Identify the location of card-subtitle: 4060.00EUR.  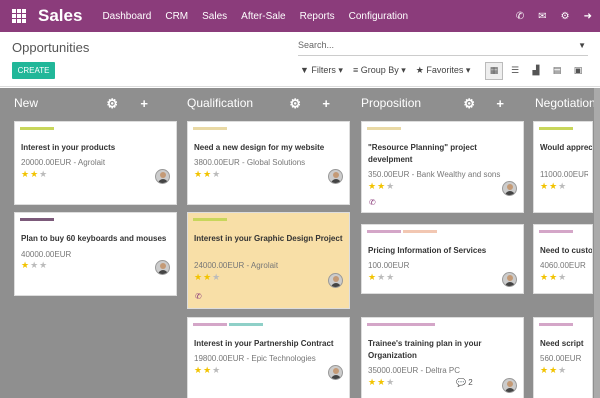
(563, 265).